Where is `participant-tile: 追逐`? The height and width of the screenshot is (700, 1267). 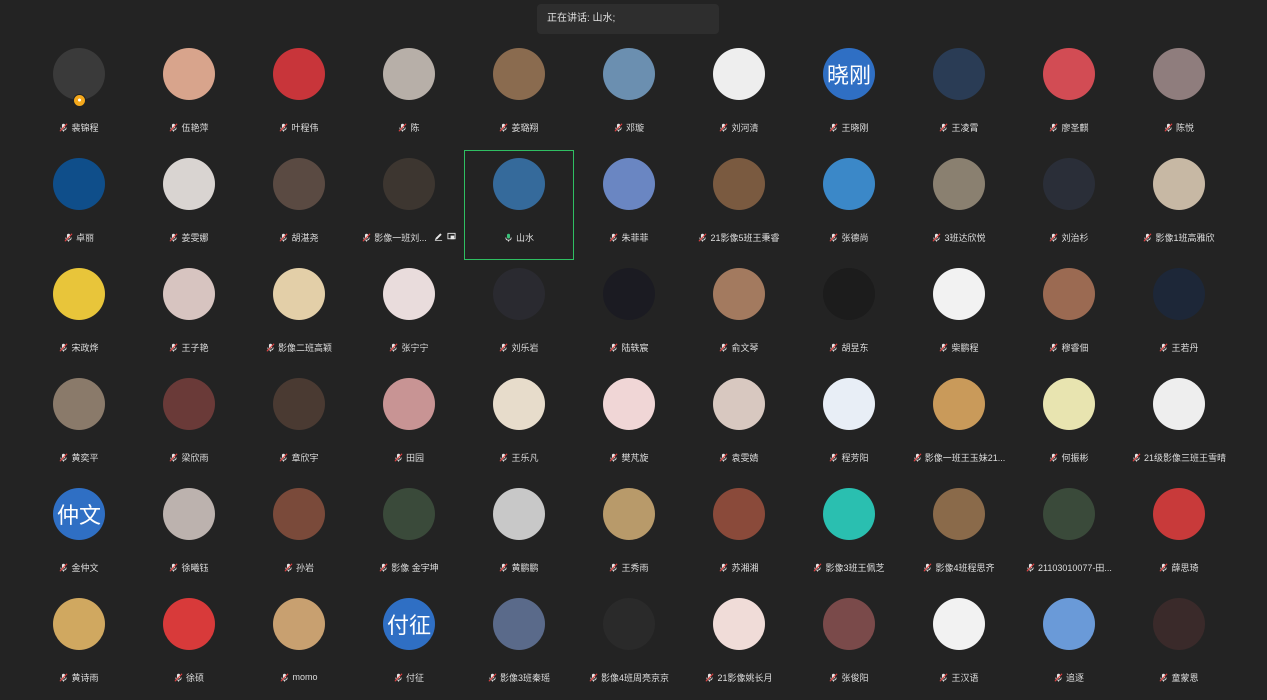
participant-tile: 追逐 is located at coordinates (1069, 645).